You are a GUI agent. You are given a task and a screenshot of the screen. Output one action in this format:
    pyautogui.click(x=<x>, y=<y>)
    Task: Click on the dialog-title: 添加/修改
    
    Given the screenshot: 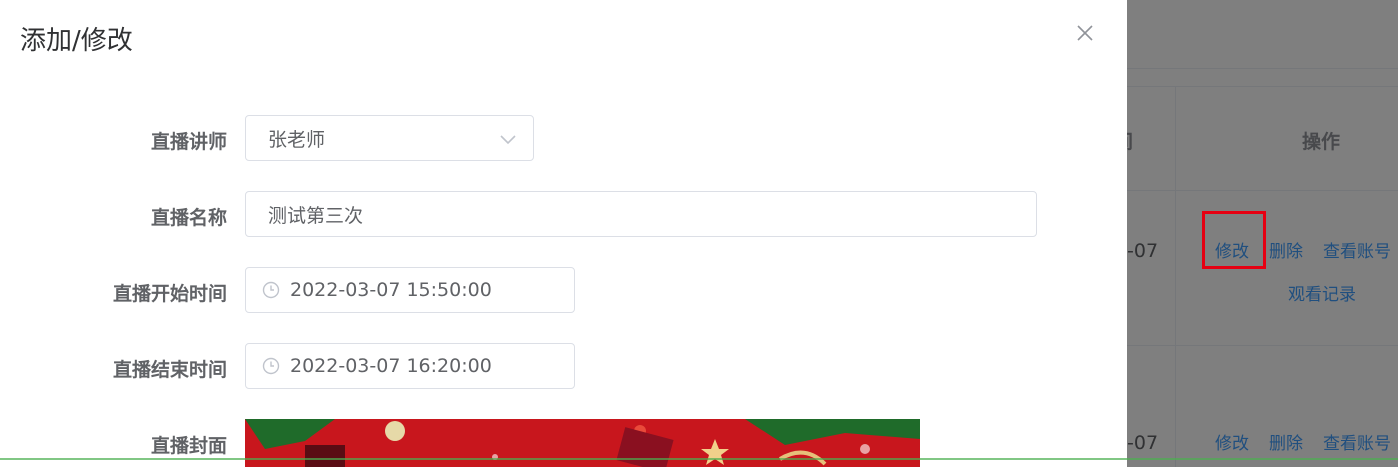 What is the action you would take?
    pyautogui.click(x=76, y=41)
    